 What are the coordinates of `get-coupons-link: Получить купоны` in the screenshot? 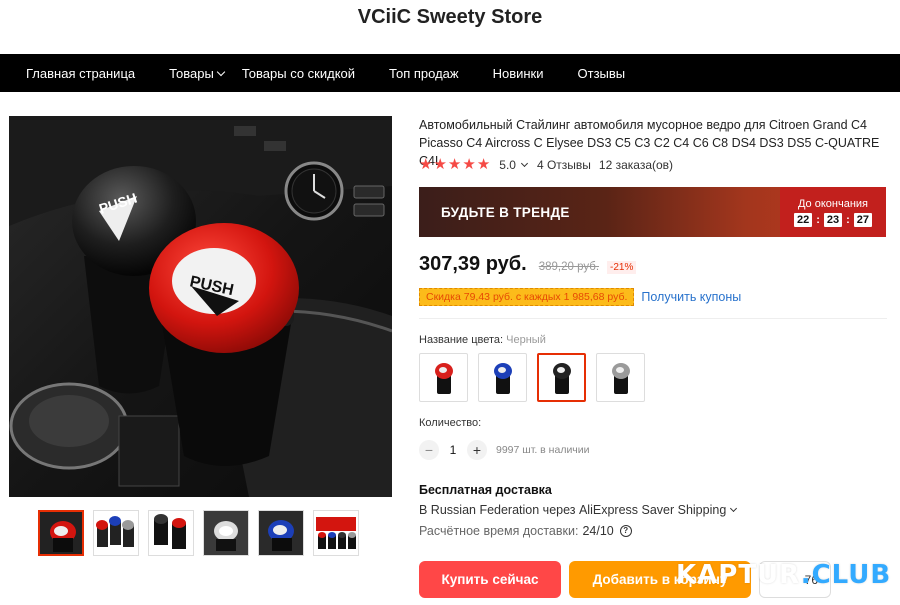 It's located at (691, 297).